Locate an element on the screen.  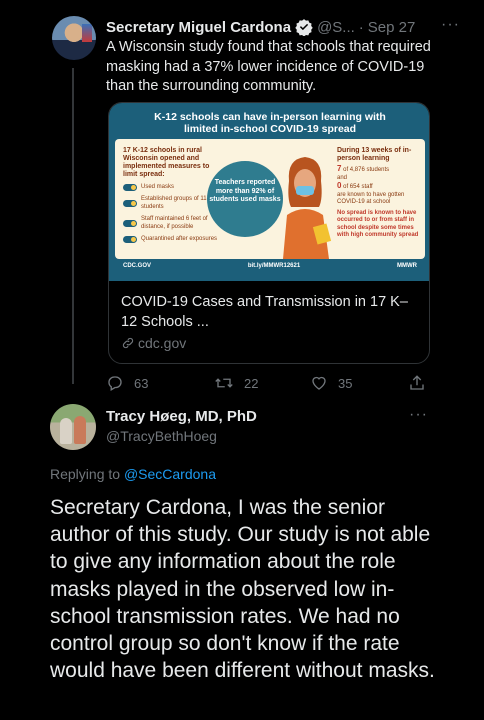
retweet-button: 22 is located at coordinates (236, 383).